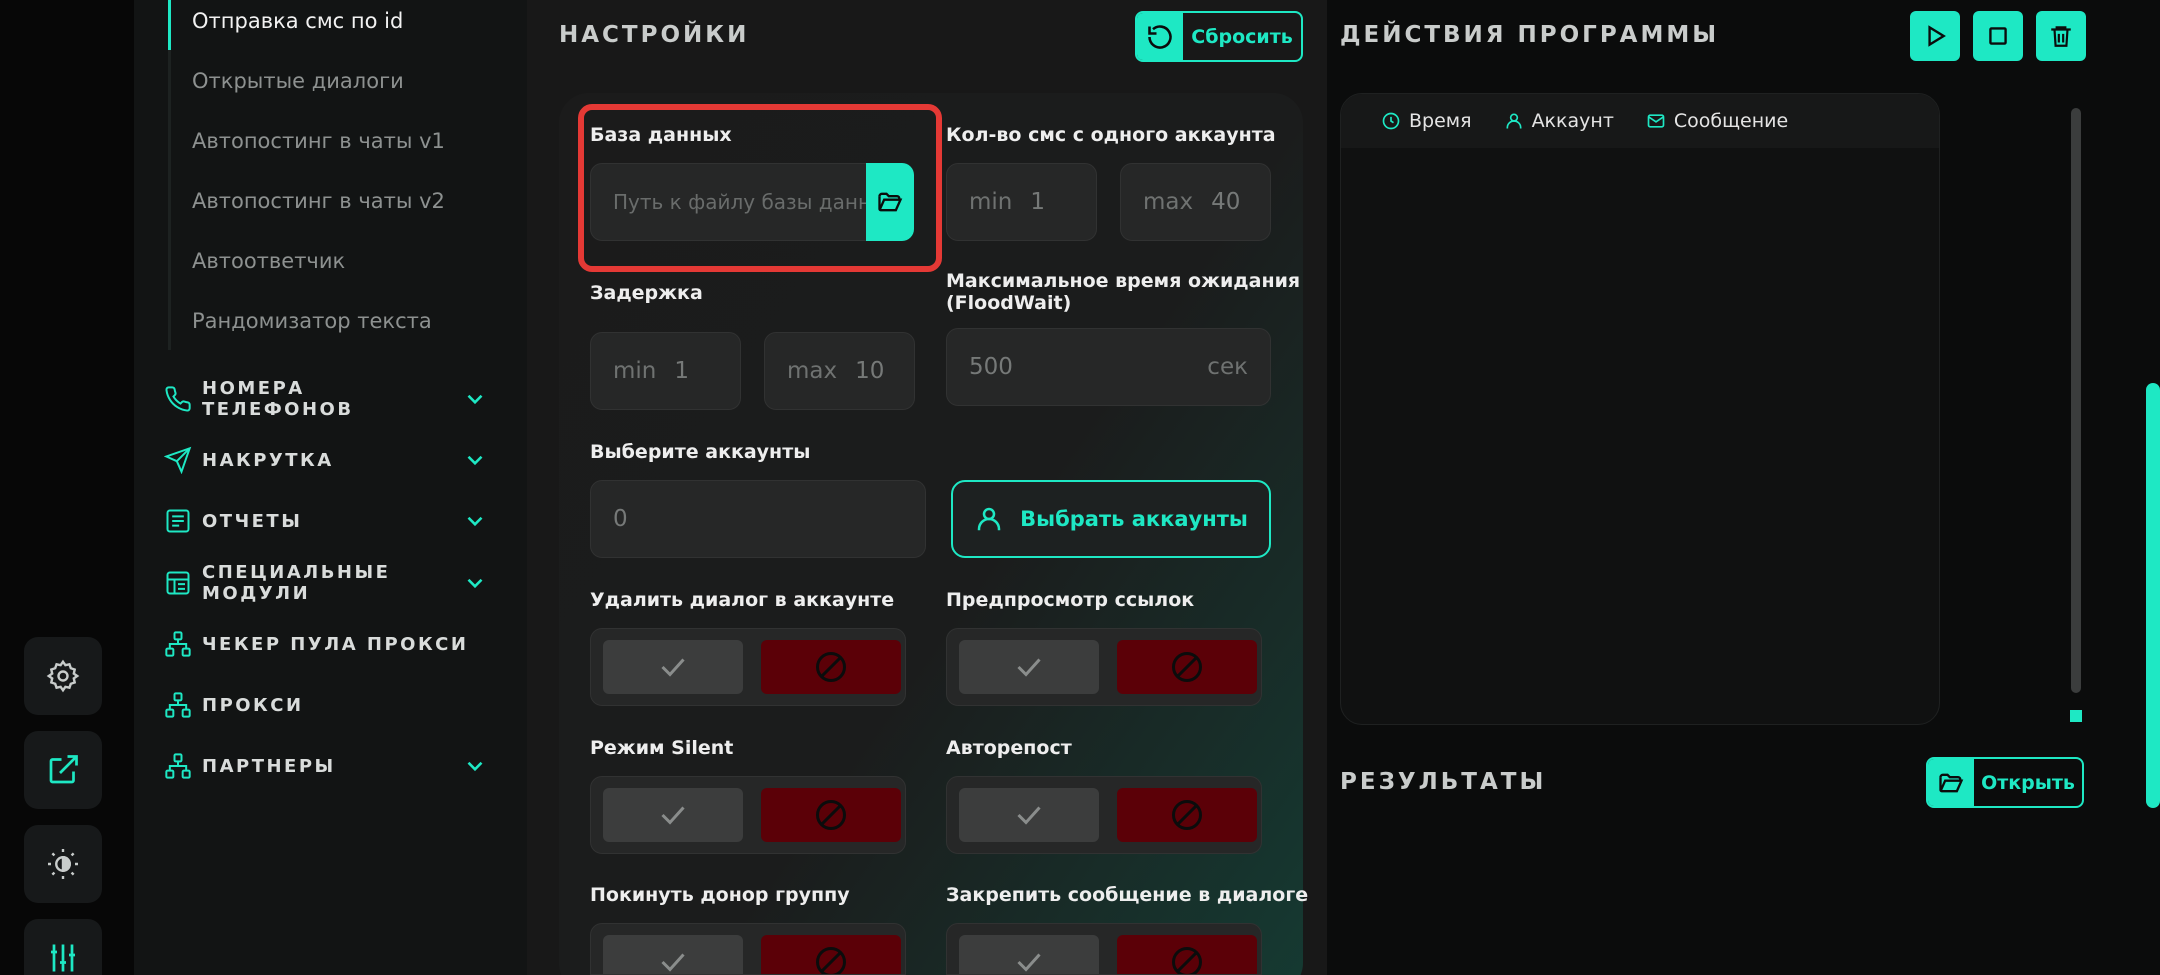 This screenshot has height=975, width=2160. I want to click on log-column-label: Сообщение, so click(1731, 121).